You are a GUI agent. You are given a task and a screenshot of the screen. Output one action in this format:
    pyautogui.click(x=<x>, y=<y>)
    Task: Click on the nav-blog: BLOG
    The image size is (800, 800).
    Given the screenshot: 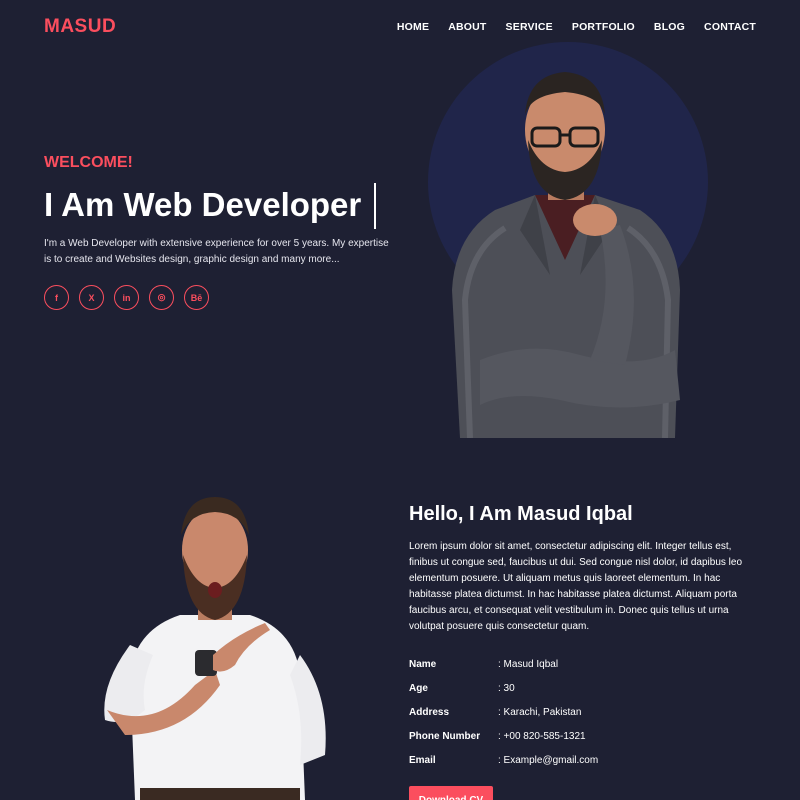 What is the action you would take?
    pyautogui.click(x=669, y=27)
    